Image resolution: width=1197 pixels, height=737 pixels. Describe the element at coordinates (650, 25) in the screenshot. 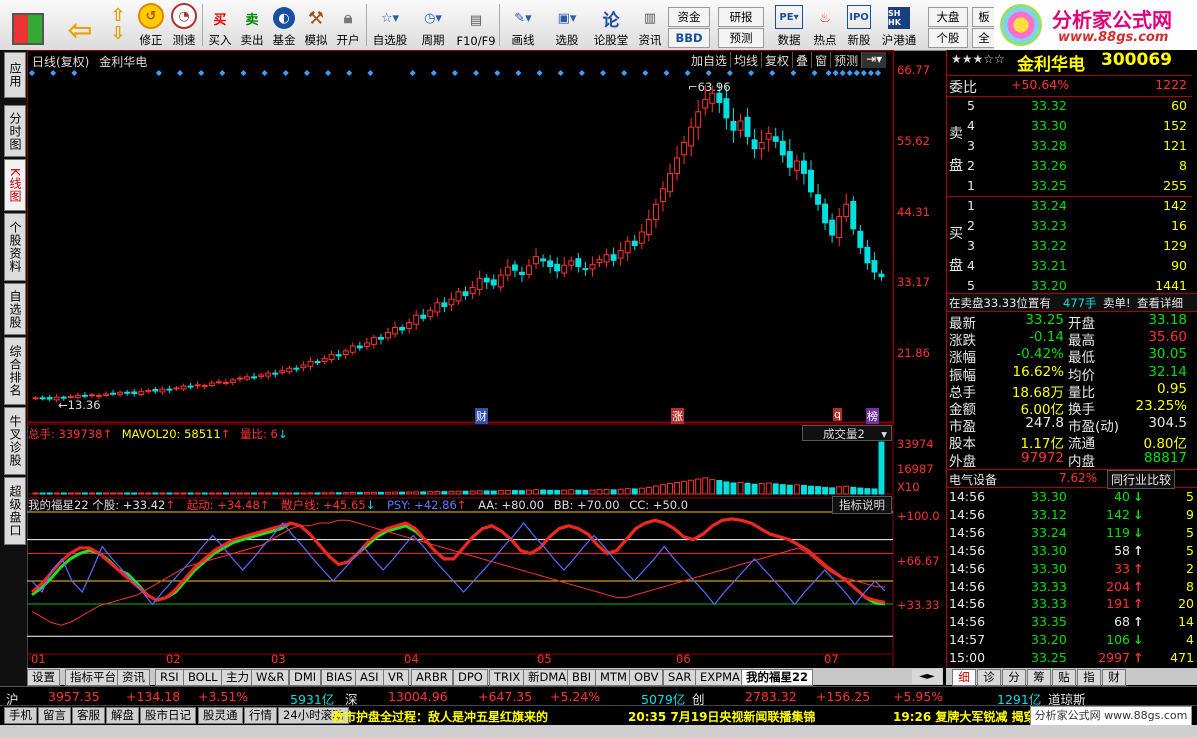

I see `news-button: ▥ 资讯` at that location.